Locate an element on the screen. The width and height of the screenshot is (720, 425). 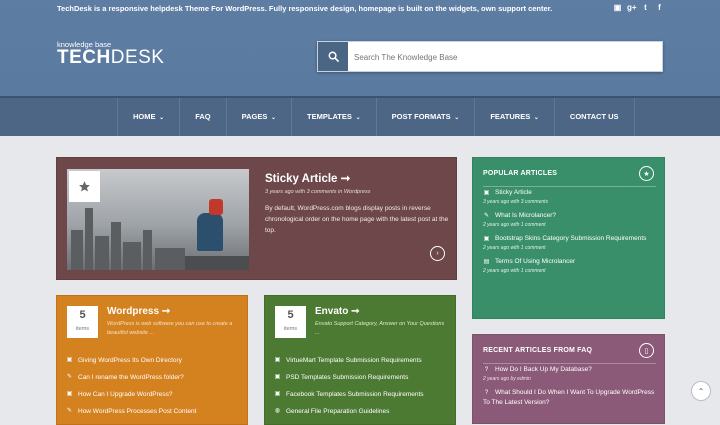
star-icon: ★ is located at coordinates (646, 174).